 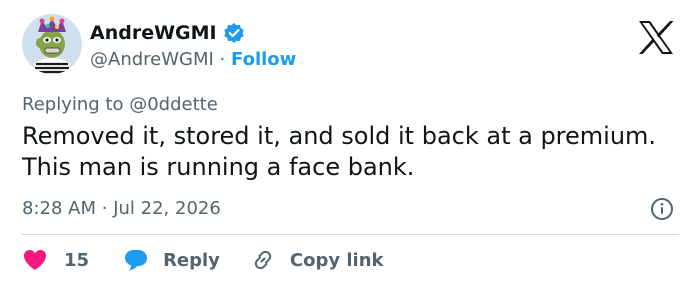 I want to click on heart-icon, so click(x=35, y=260).